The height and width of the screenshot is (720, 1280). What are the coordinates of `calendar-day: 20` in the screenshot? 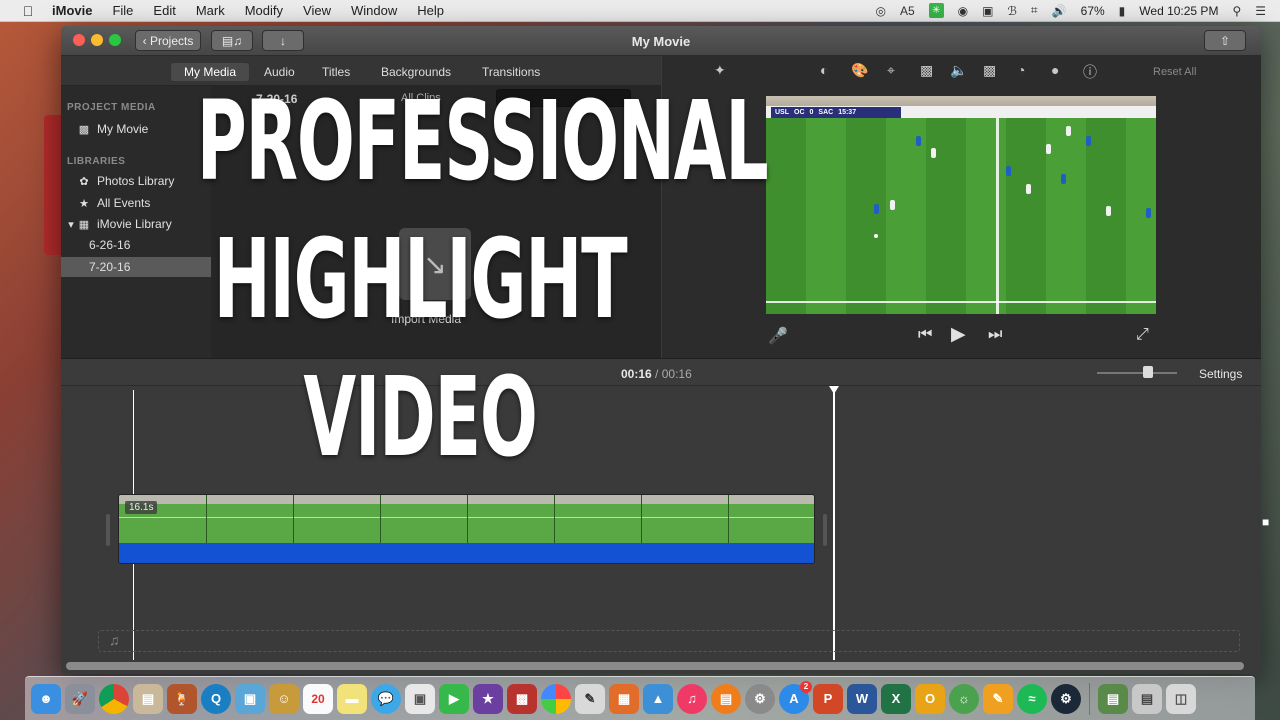 It's located at (318, 698).